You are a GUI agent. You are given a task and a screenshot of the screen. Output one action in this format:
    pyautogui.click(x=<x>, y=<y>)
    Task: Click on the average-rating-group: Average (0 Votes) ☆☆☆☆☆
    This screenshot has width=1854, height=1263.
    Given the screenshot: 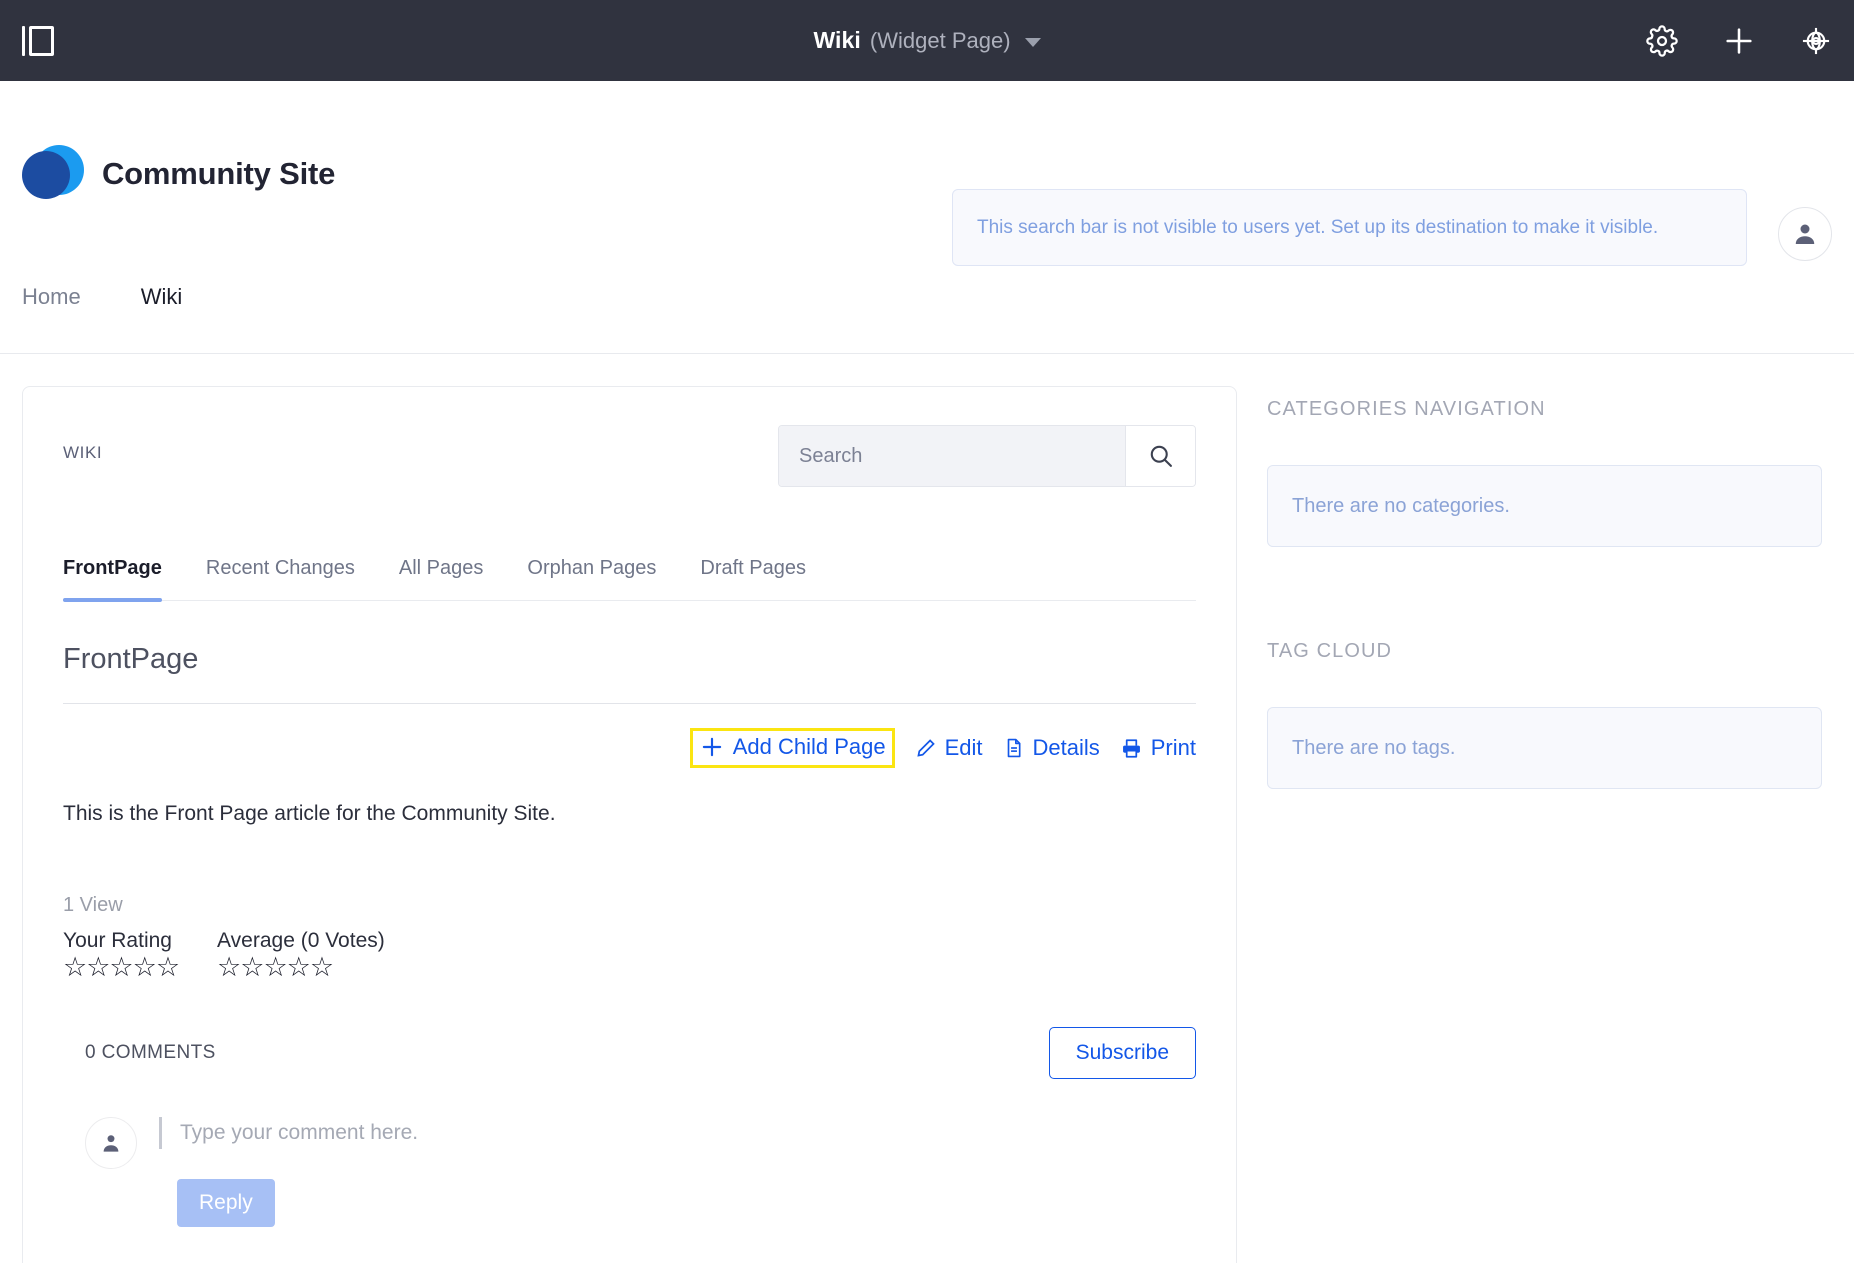 What is the action you would take?
    pyautogui.click(x=301, y=956)
    